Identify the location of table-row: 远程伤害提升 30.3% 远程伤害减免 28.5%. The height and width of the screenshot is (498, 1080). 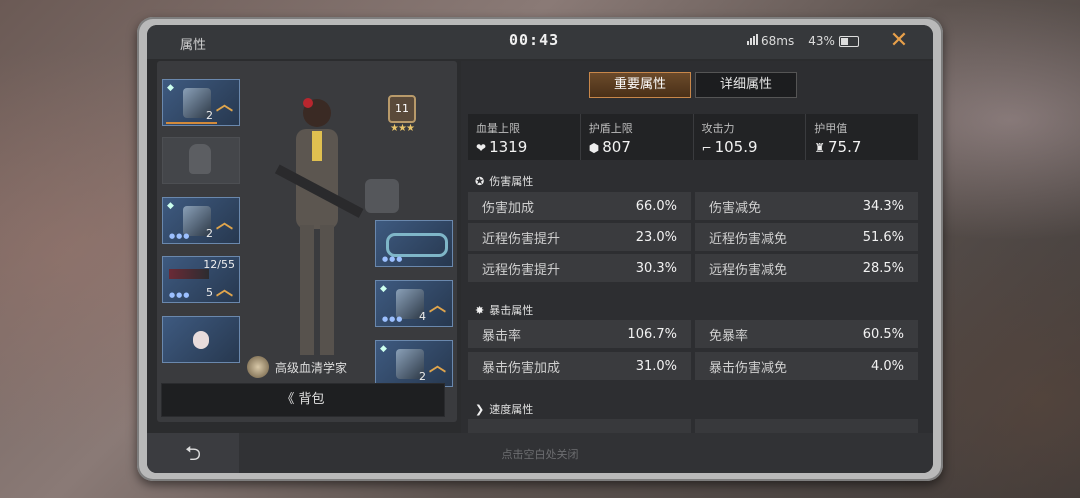
(693, 268).